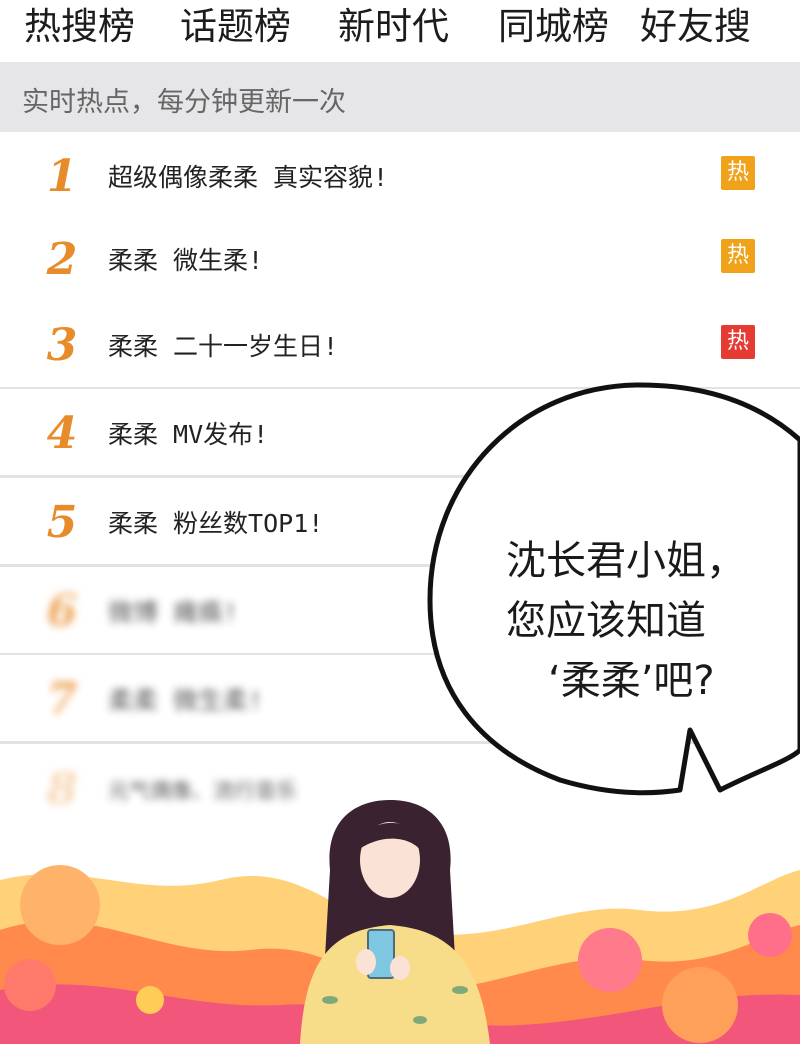  What do you see at coordinates (248, 177) in the screenshot?
I see `item-title: 超级偶像柔柔 真实容貌!` at bounding box center [248, 177].